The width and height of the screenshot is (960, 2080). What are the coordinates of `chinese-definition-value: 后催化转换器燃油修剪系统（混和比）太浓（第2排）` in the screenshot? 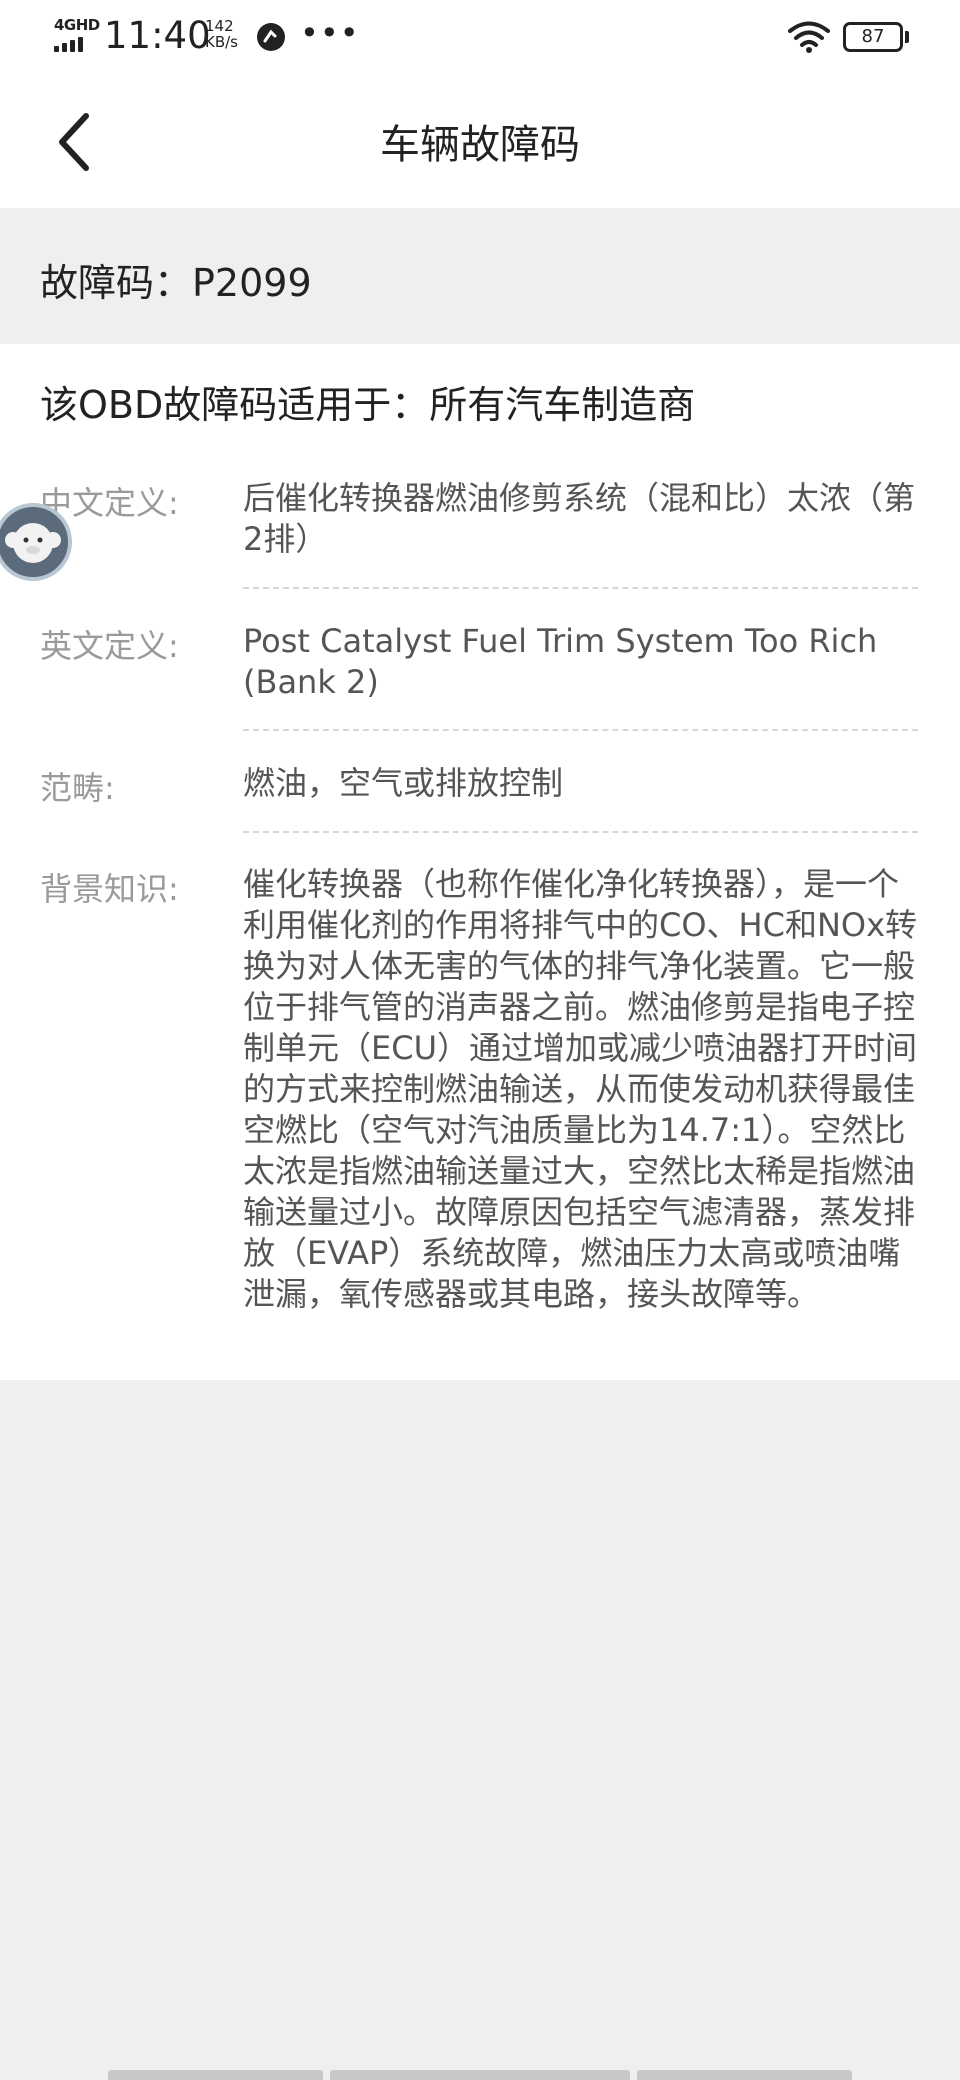 It's located at (579, 518).